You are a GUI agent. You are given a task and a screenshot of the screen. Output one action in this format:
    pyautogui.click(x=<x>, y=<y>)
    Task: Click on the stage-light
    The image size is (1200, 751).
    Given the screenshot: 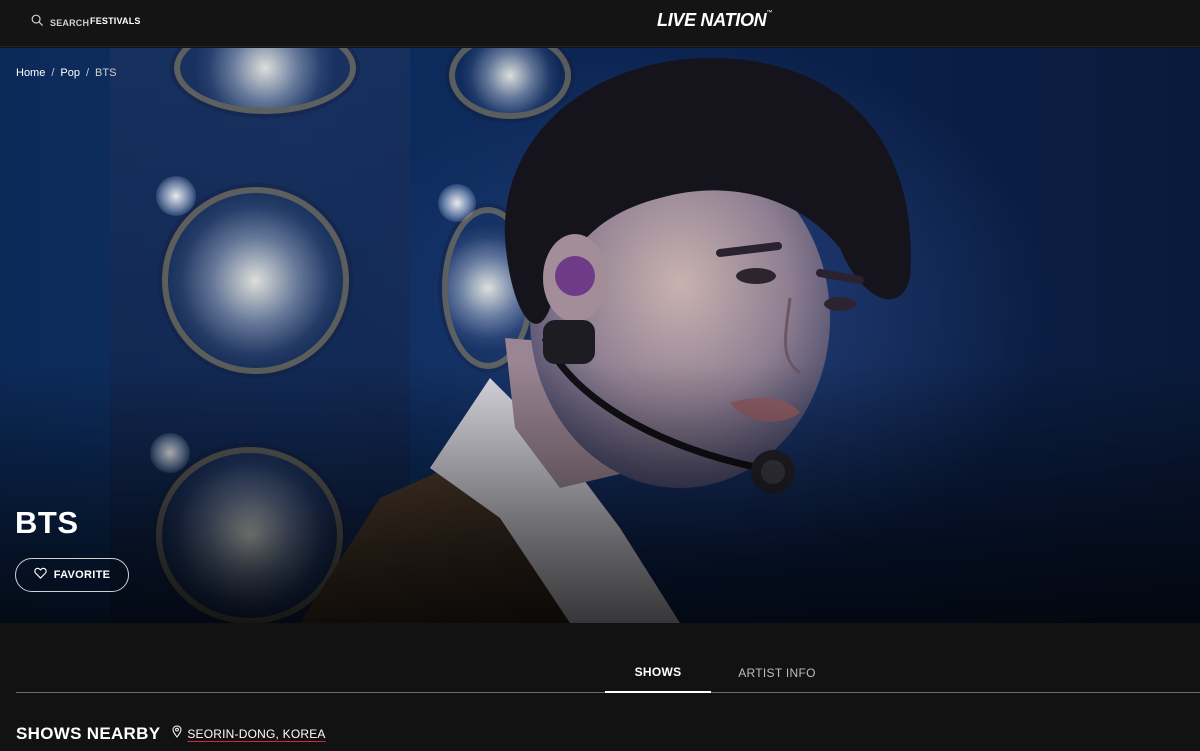 What is the action you would take?
    pyautogui.click(x=176, y=196)
    